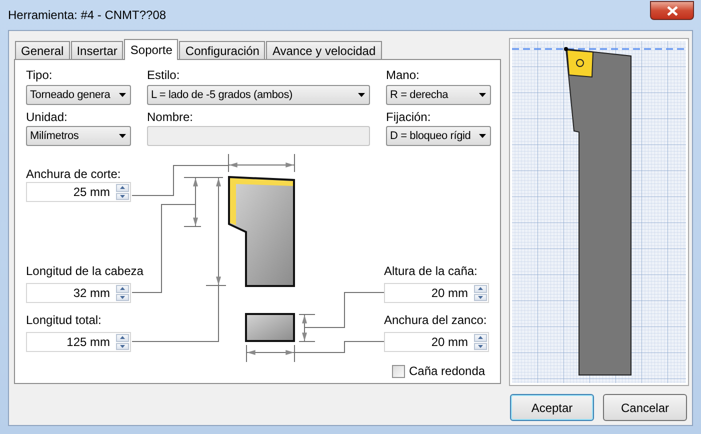 The width and height of the screenshot is (701, 434). Describe the element at coordinates (87, 15) in the screenshot. I see `window-title: Herramienta: #4 - CNMT??08` at that location.